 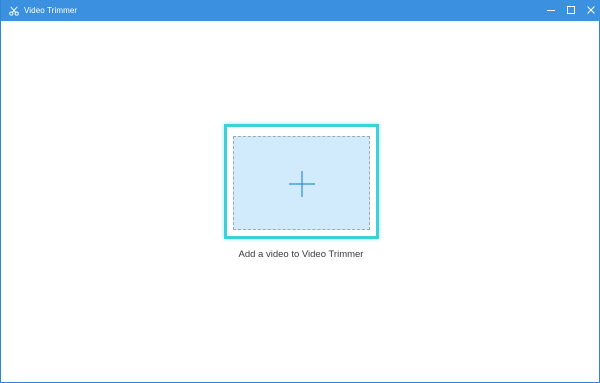 What do you see at coordinates (301, 254) in the screenshot?
I see `add-video-caption: Add a video to Video Trimmer` at bounding box center [301, 254].